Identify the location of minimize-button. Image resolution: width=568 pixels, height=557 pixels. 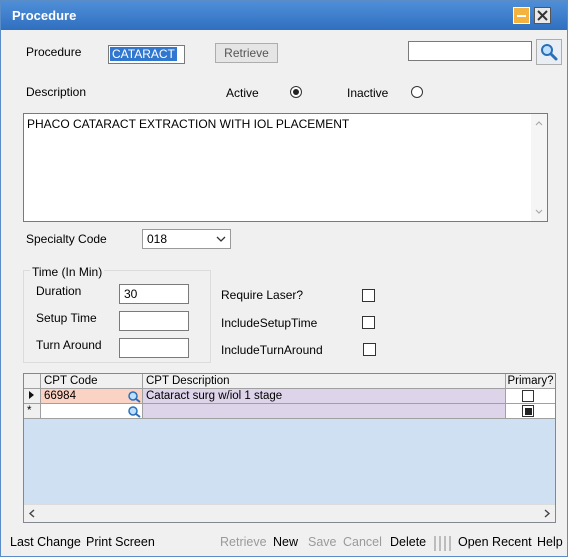
(521, 15).